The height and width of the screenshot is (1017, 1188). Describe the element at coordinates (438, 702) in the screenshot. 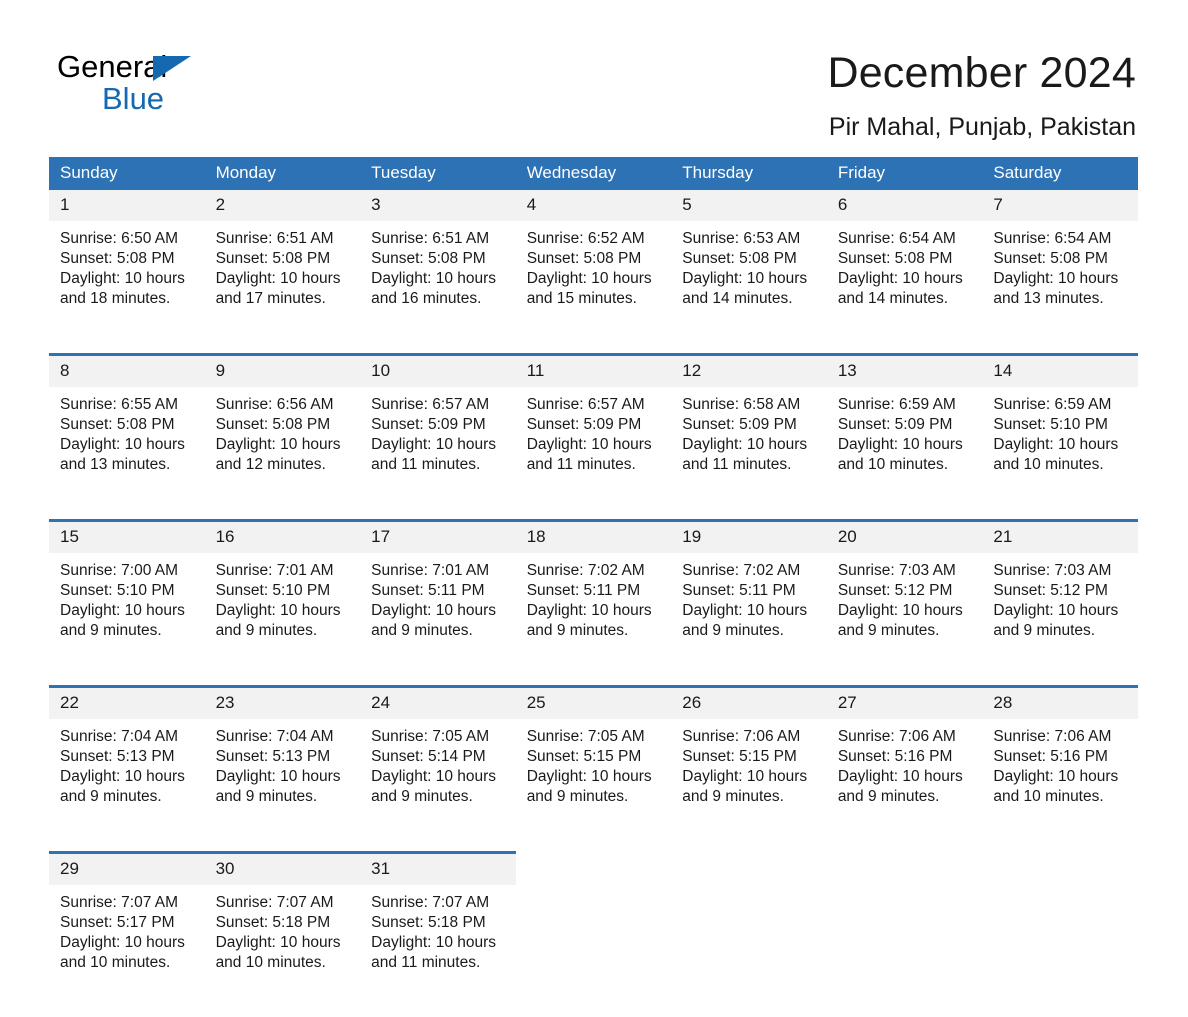

I see `day-number: 24` at that location.